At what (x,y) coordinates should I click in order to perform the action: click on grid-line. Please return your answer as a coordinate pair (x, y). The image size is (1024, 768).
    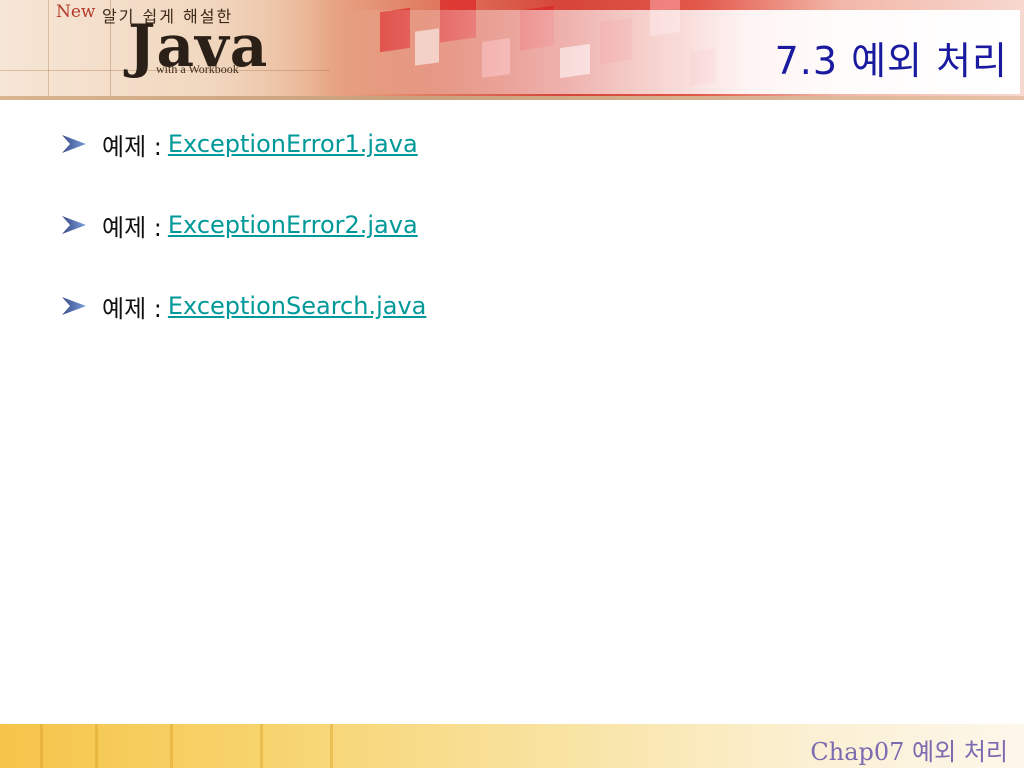
    Looking at the image, I should click on (48, 48).